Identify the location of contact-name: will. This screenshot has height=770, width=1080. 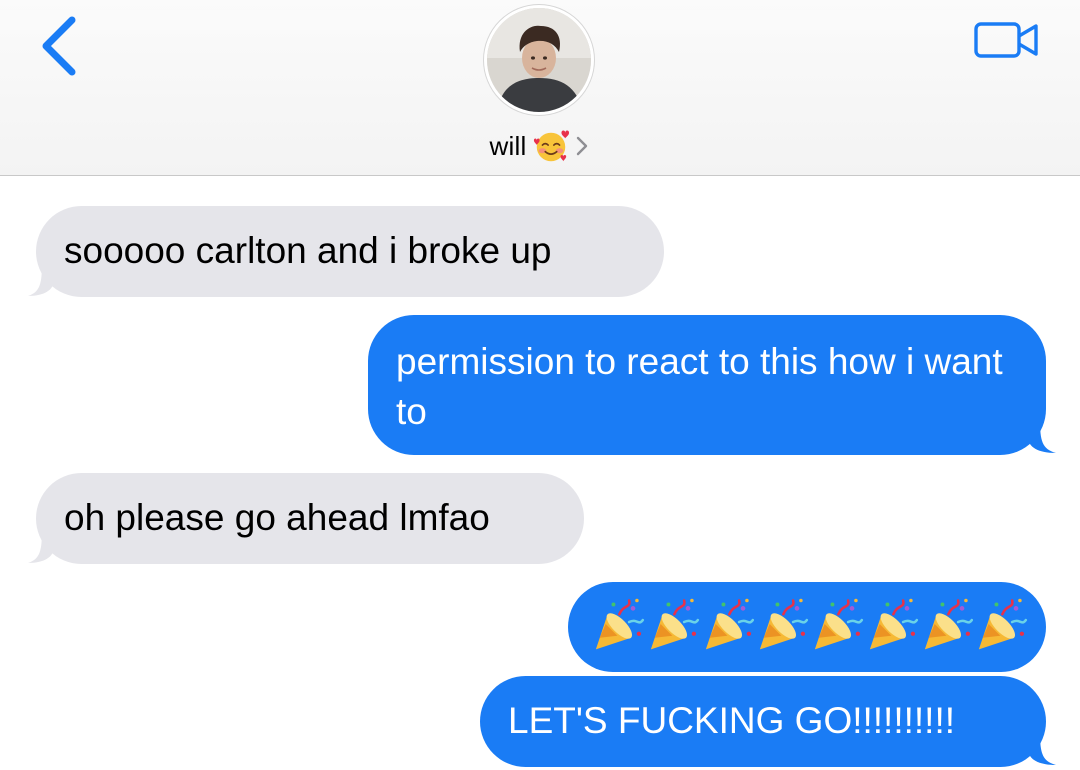
(508, 145).